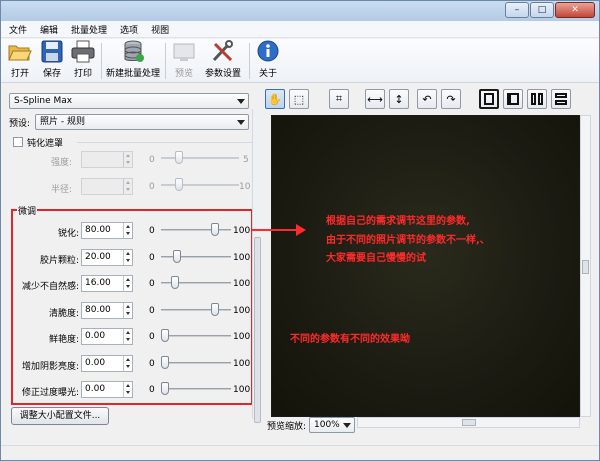 Image resolution: width=600 pixels, height=461 pixels. I want to click on minimize-button: –, so click(517, 10).